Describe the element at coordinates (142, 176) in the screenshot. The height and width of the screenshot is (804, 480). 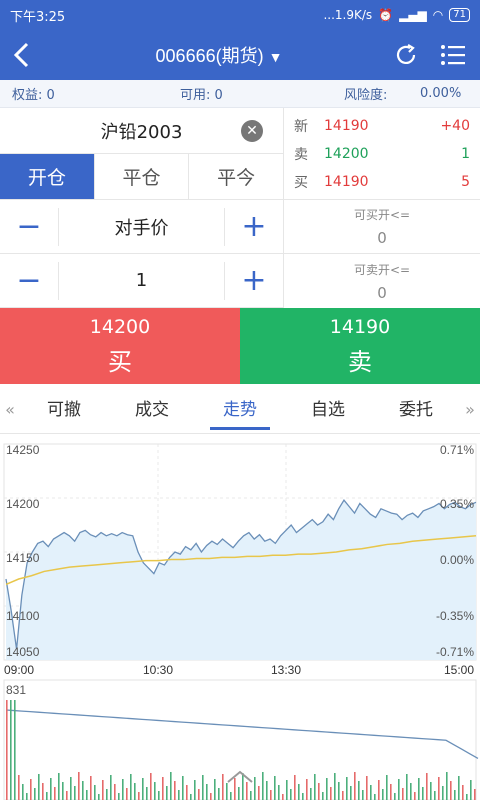
I see `tab-close: 平仓` at that location.